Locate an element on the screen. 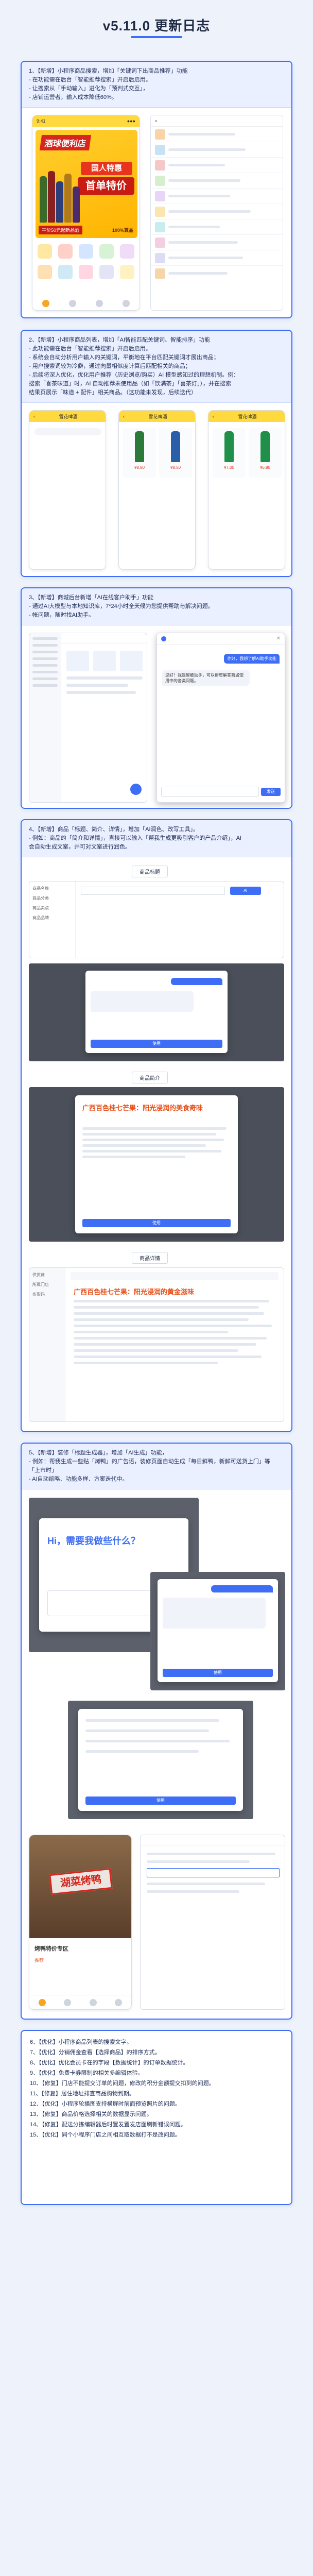 The width and height of the screenshot is (313, 2576). chat-header: ✕ is located at coordinates (221, 639).